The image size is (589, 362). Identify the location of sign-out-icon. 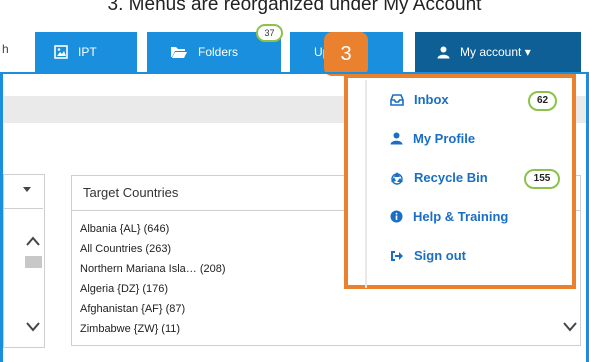
(397, 255).